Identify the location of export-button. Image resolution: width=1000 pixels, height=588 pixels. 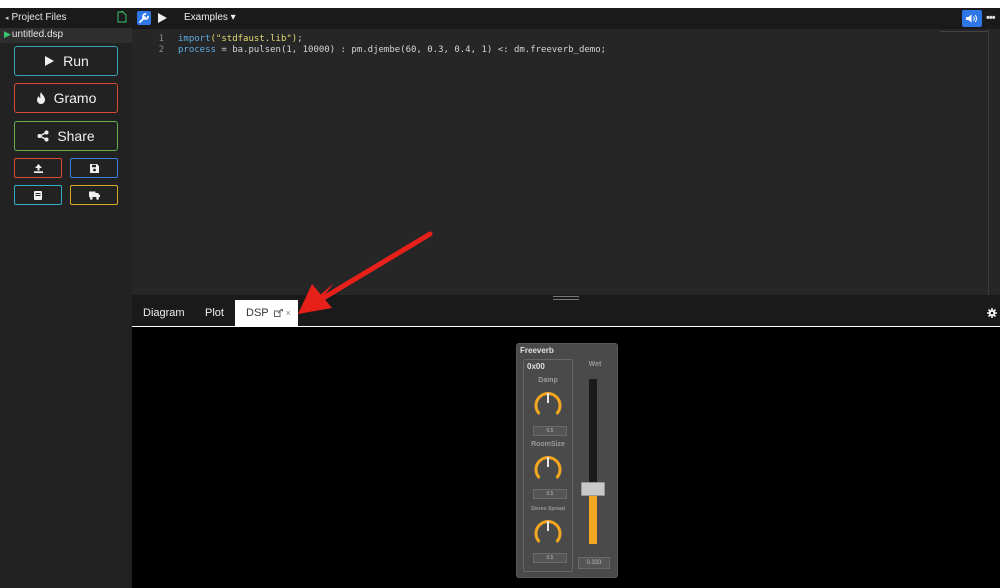
(94, 195).